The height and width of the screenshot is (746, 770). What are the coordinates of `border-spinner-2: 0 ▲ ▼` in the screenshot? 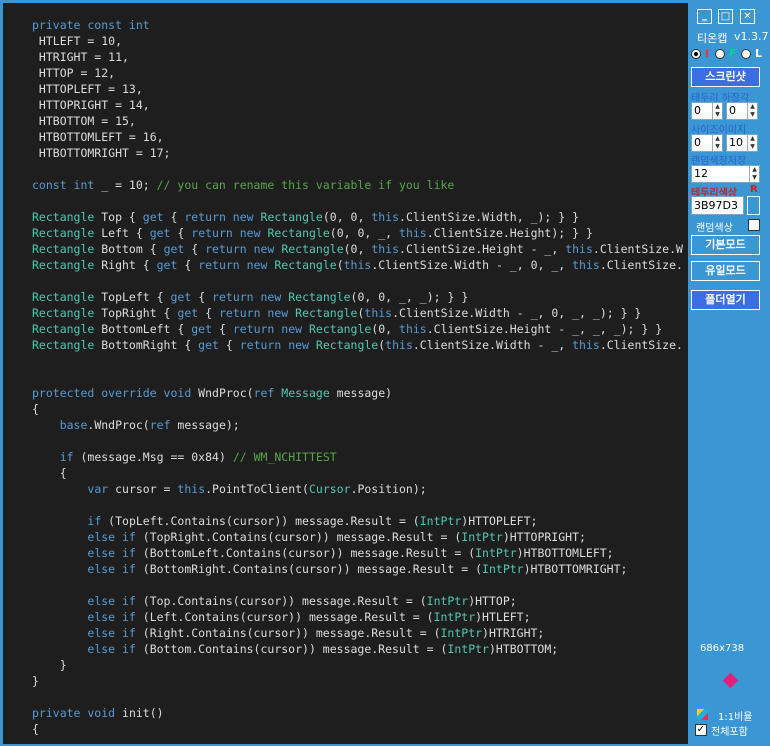 It's located at (742, 111).